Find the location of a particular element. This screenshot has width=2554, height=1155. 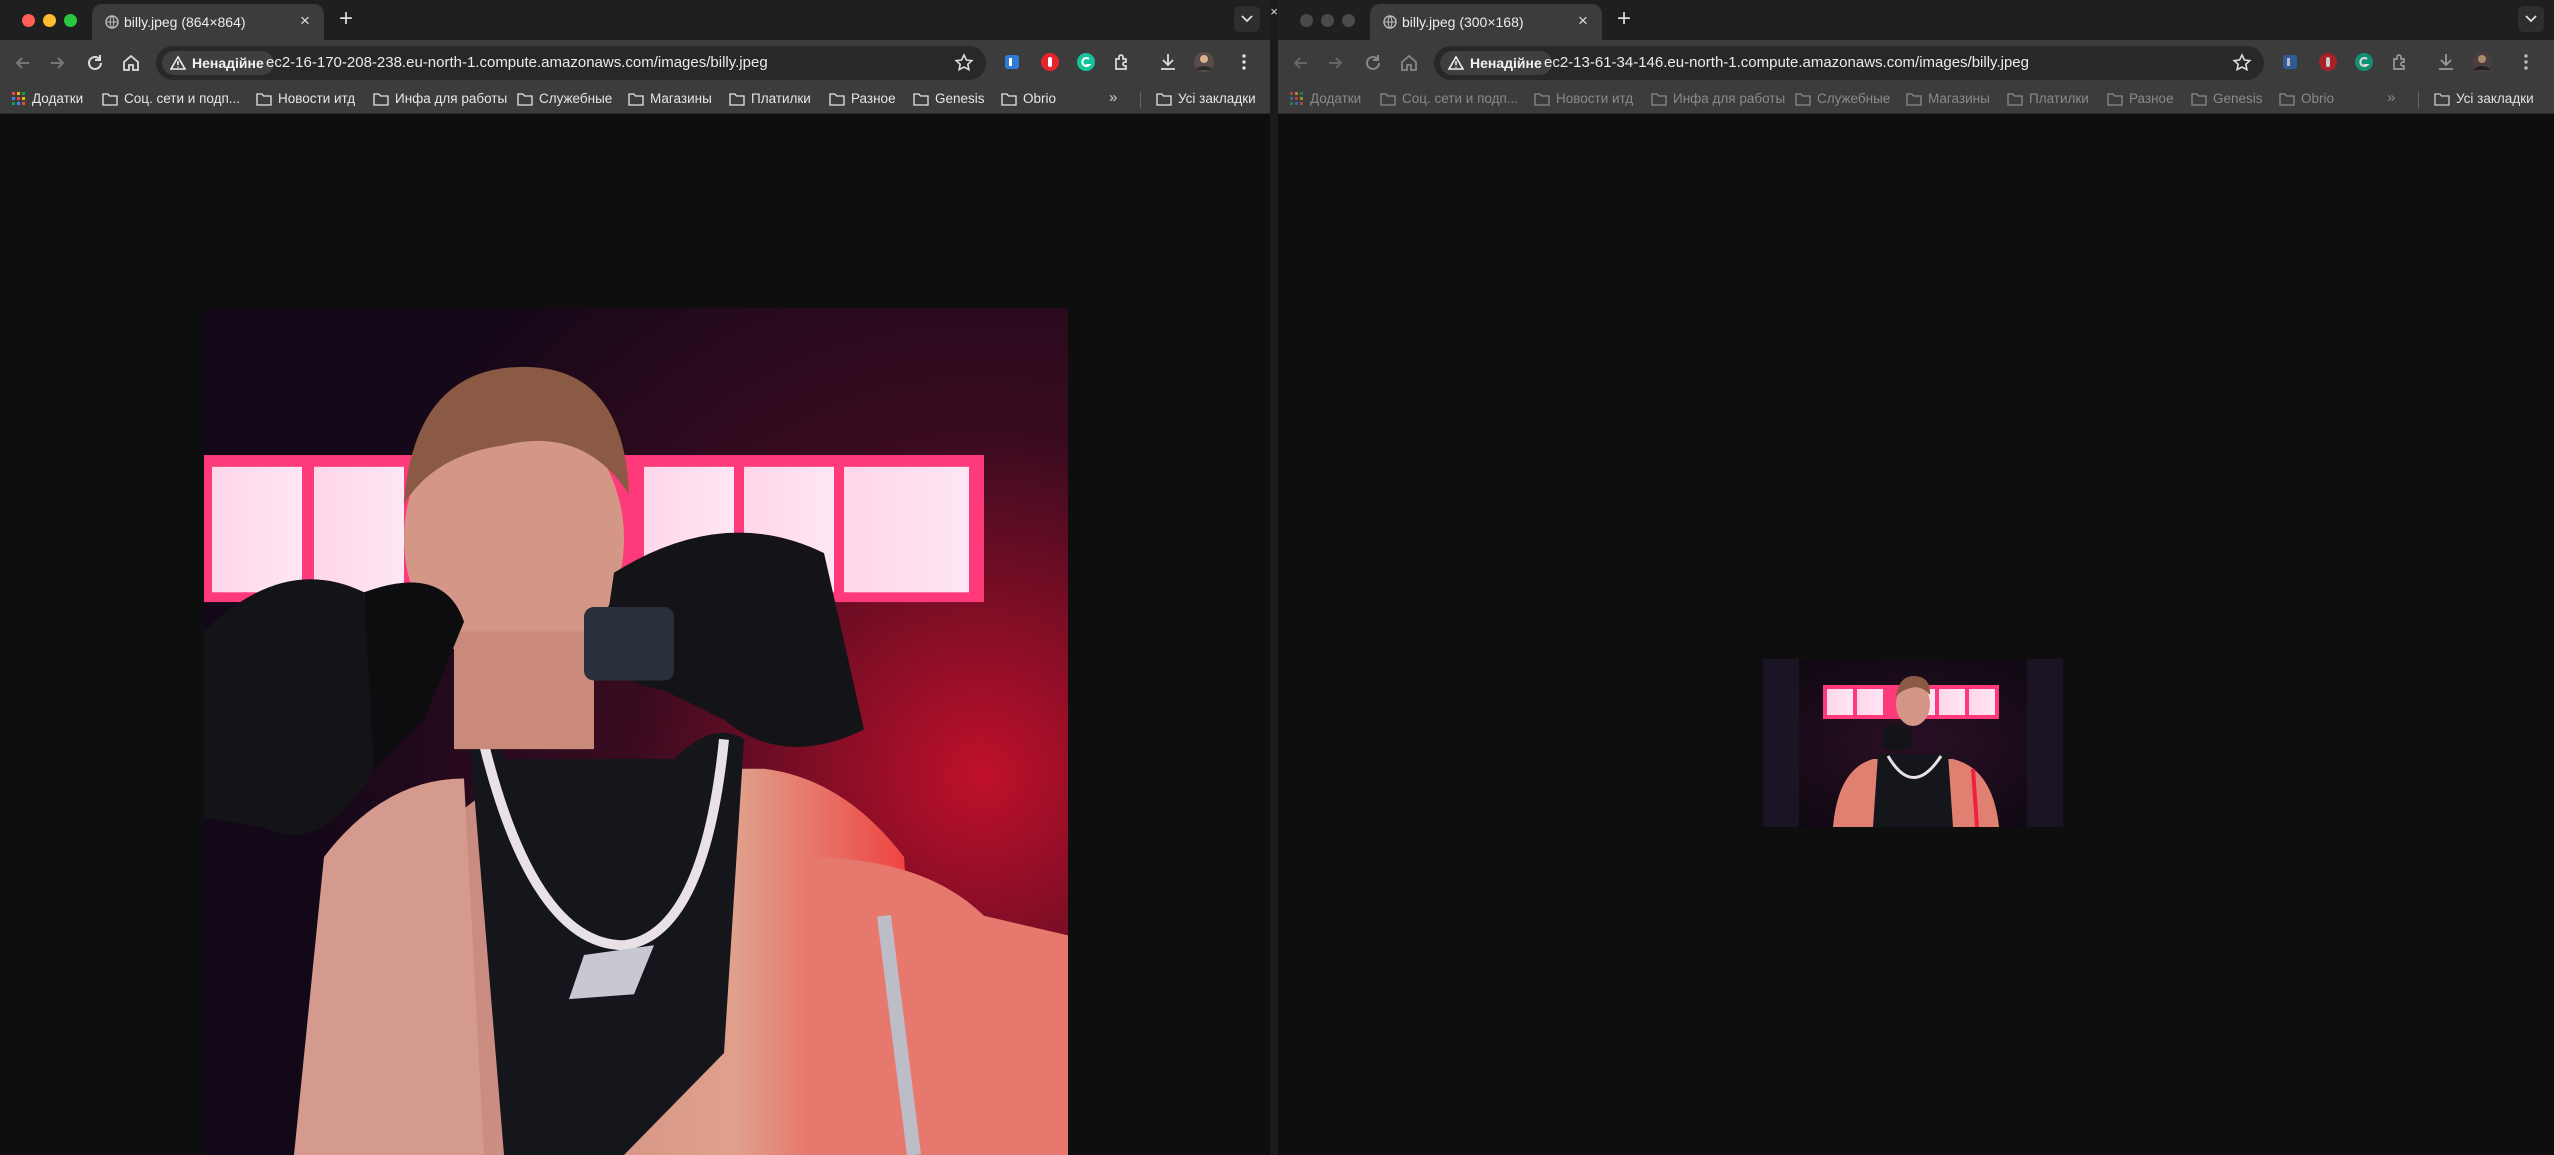

bookmark-label: Платилки is located at coordinates (781, 98).